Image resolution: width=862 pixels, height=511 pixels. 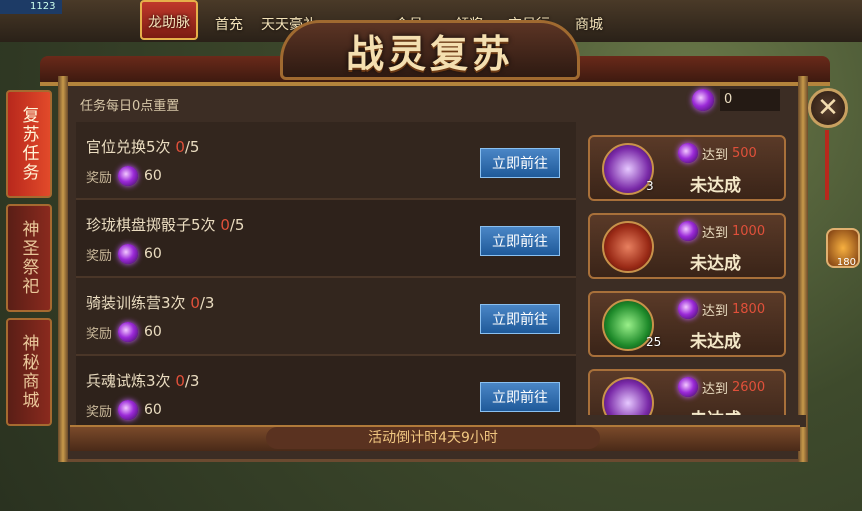 I want to click on task-name: 兵魂试炼3次 0/3, so click(x=143, y=381).